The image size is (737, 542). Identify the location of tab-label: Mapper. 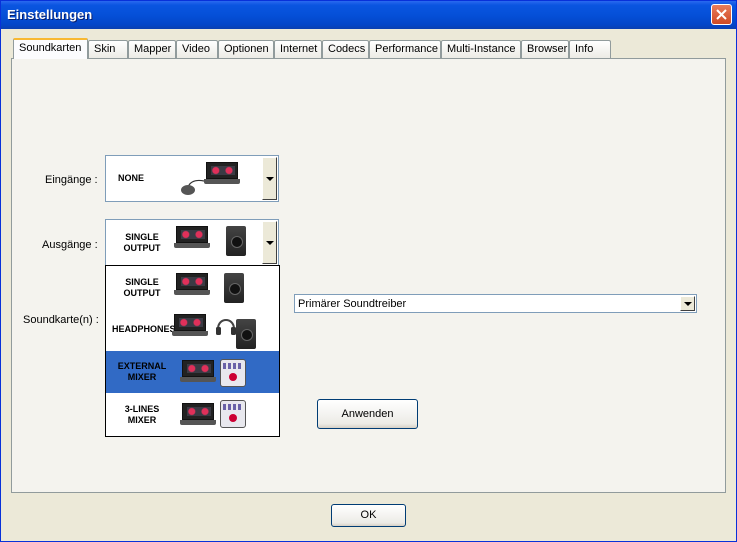
(153, 49).